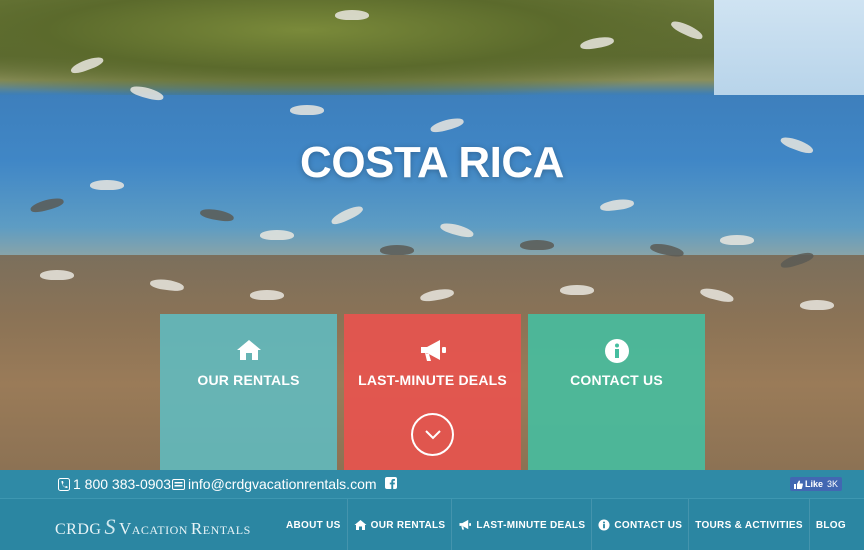 The width and height of the screenshot is (864, 550). Describe the element at coordinates (648, 525) in the screenshot. I see `nav-item-label: CONTACT US` at that location.